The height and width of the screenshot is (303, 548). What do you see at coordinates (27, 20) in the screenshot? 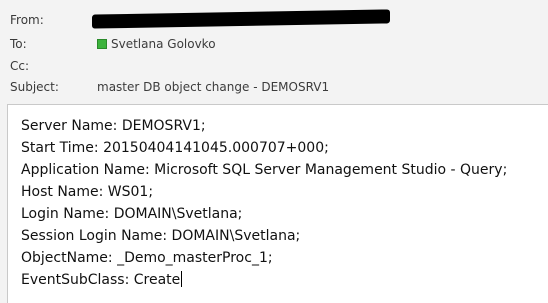
I see `from-label: From:` at bounding box center [27, 20].